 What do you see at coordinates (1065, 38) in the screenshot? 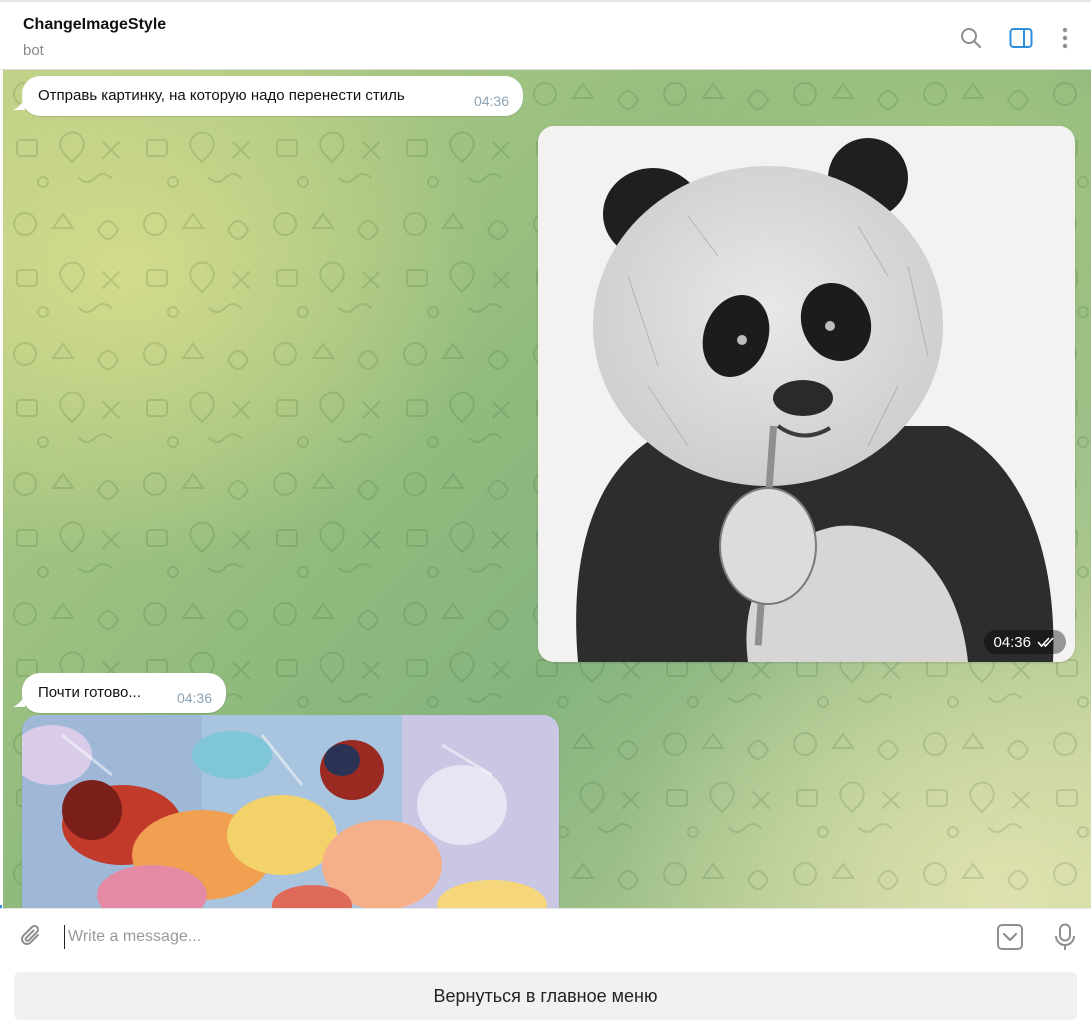
I see `more-vertical-icon` at bounding box center [1065, 38].